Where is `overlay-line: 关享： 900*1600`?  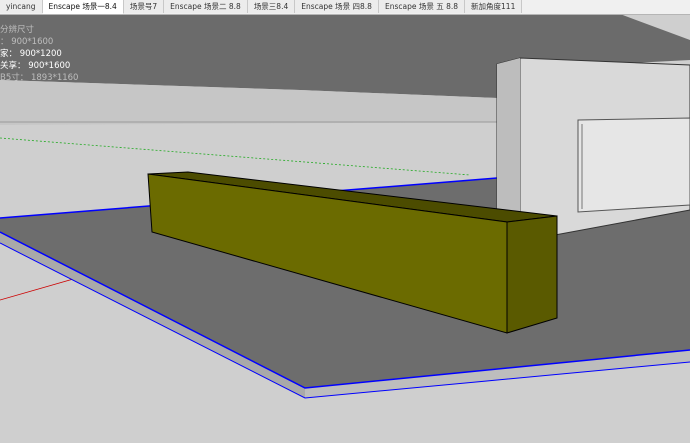
overlay-line: 关享： 900*1600 is located at coordinates (35, 66).